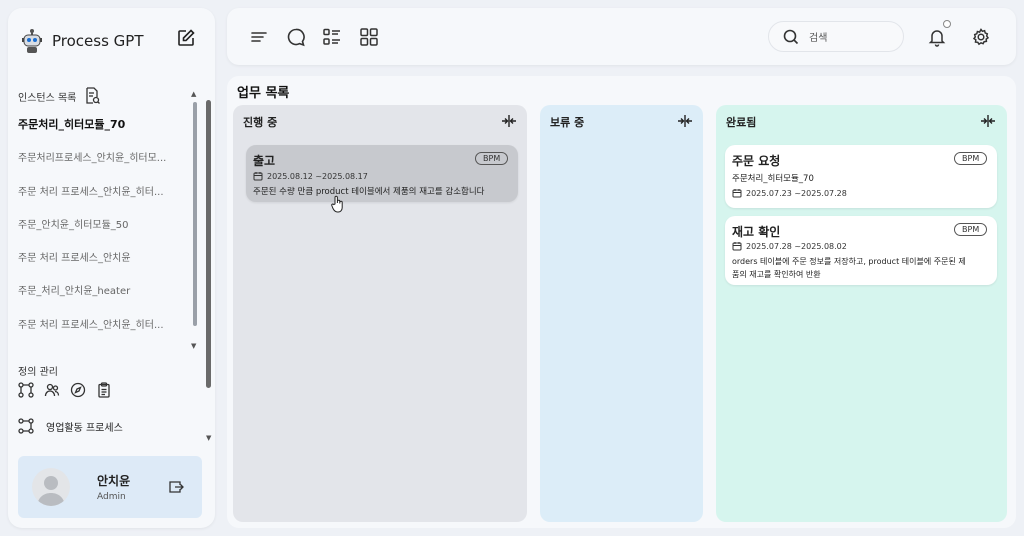  Describe the element at coordinates (621, 36) in the screenshot. I see `topbar: 검색` at that location.